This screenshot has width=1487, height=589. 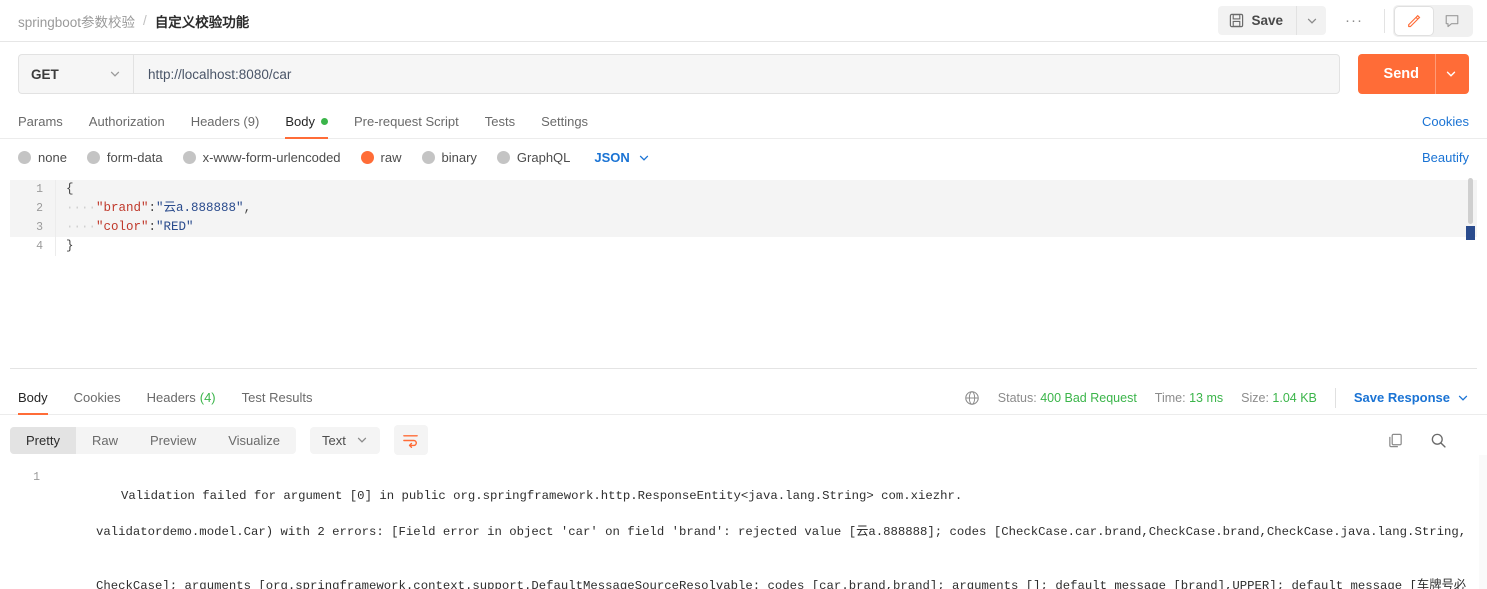 I want to click on response-scrollbar, so click(x=1483, y=522).